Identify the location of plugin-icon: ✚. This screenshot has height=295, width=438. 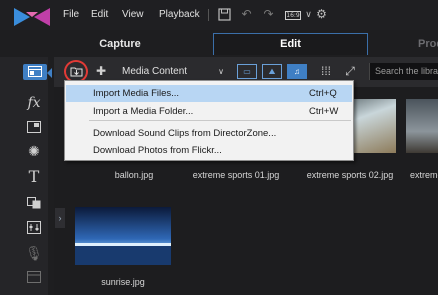
(101, 71).